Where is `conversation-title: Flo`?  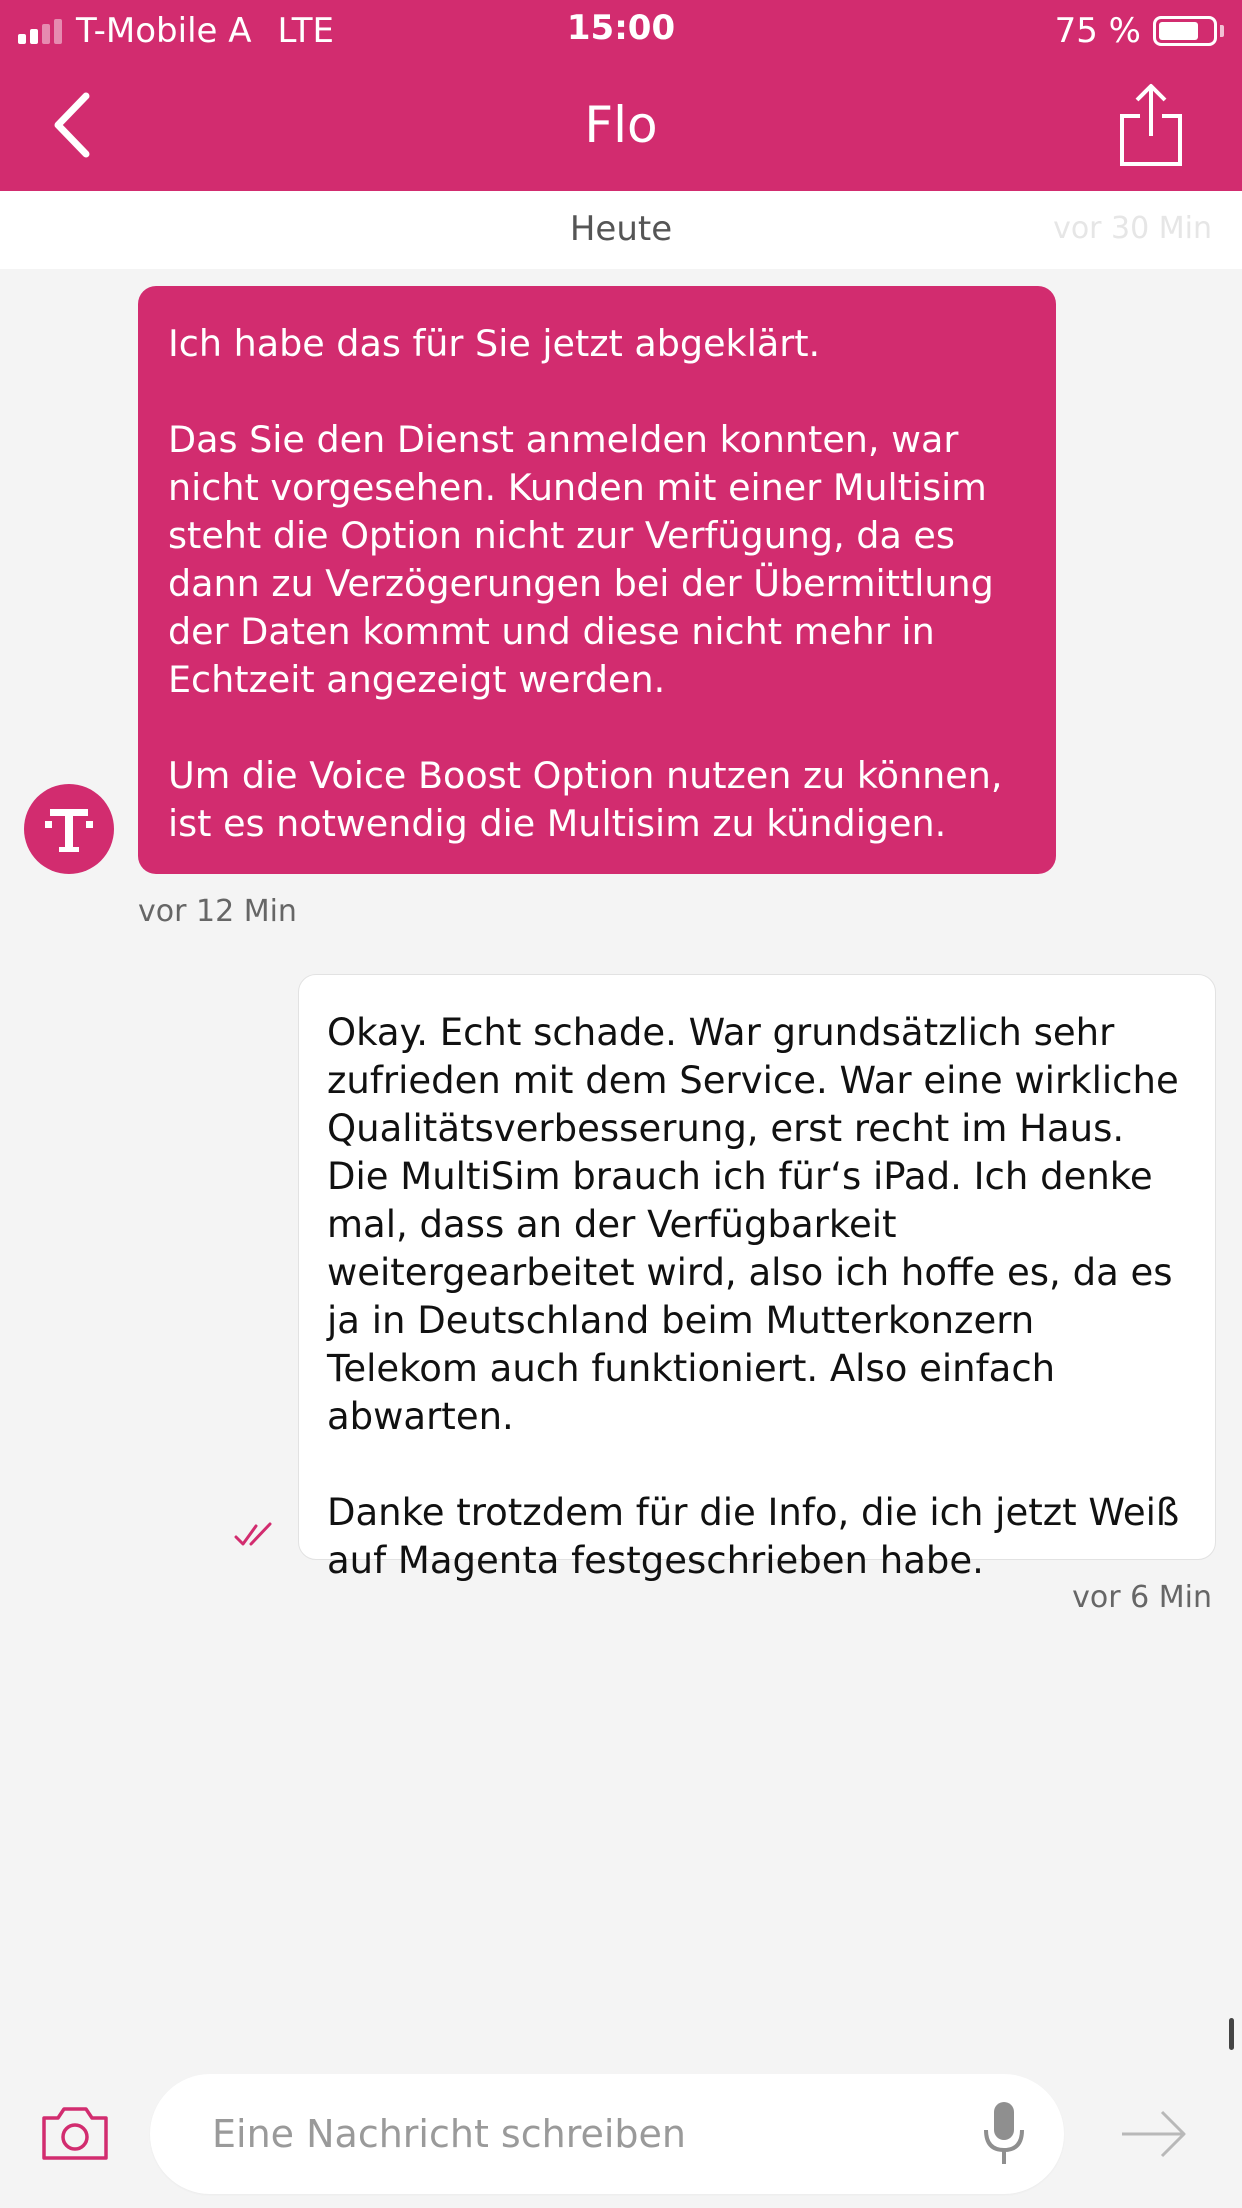 conversation-title: Flo is located at coordinates (621, 125).